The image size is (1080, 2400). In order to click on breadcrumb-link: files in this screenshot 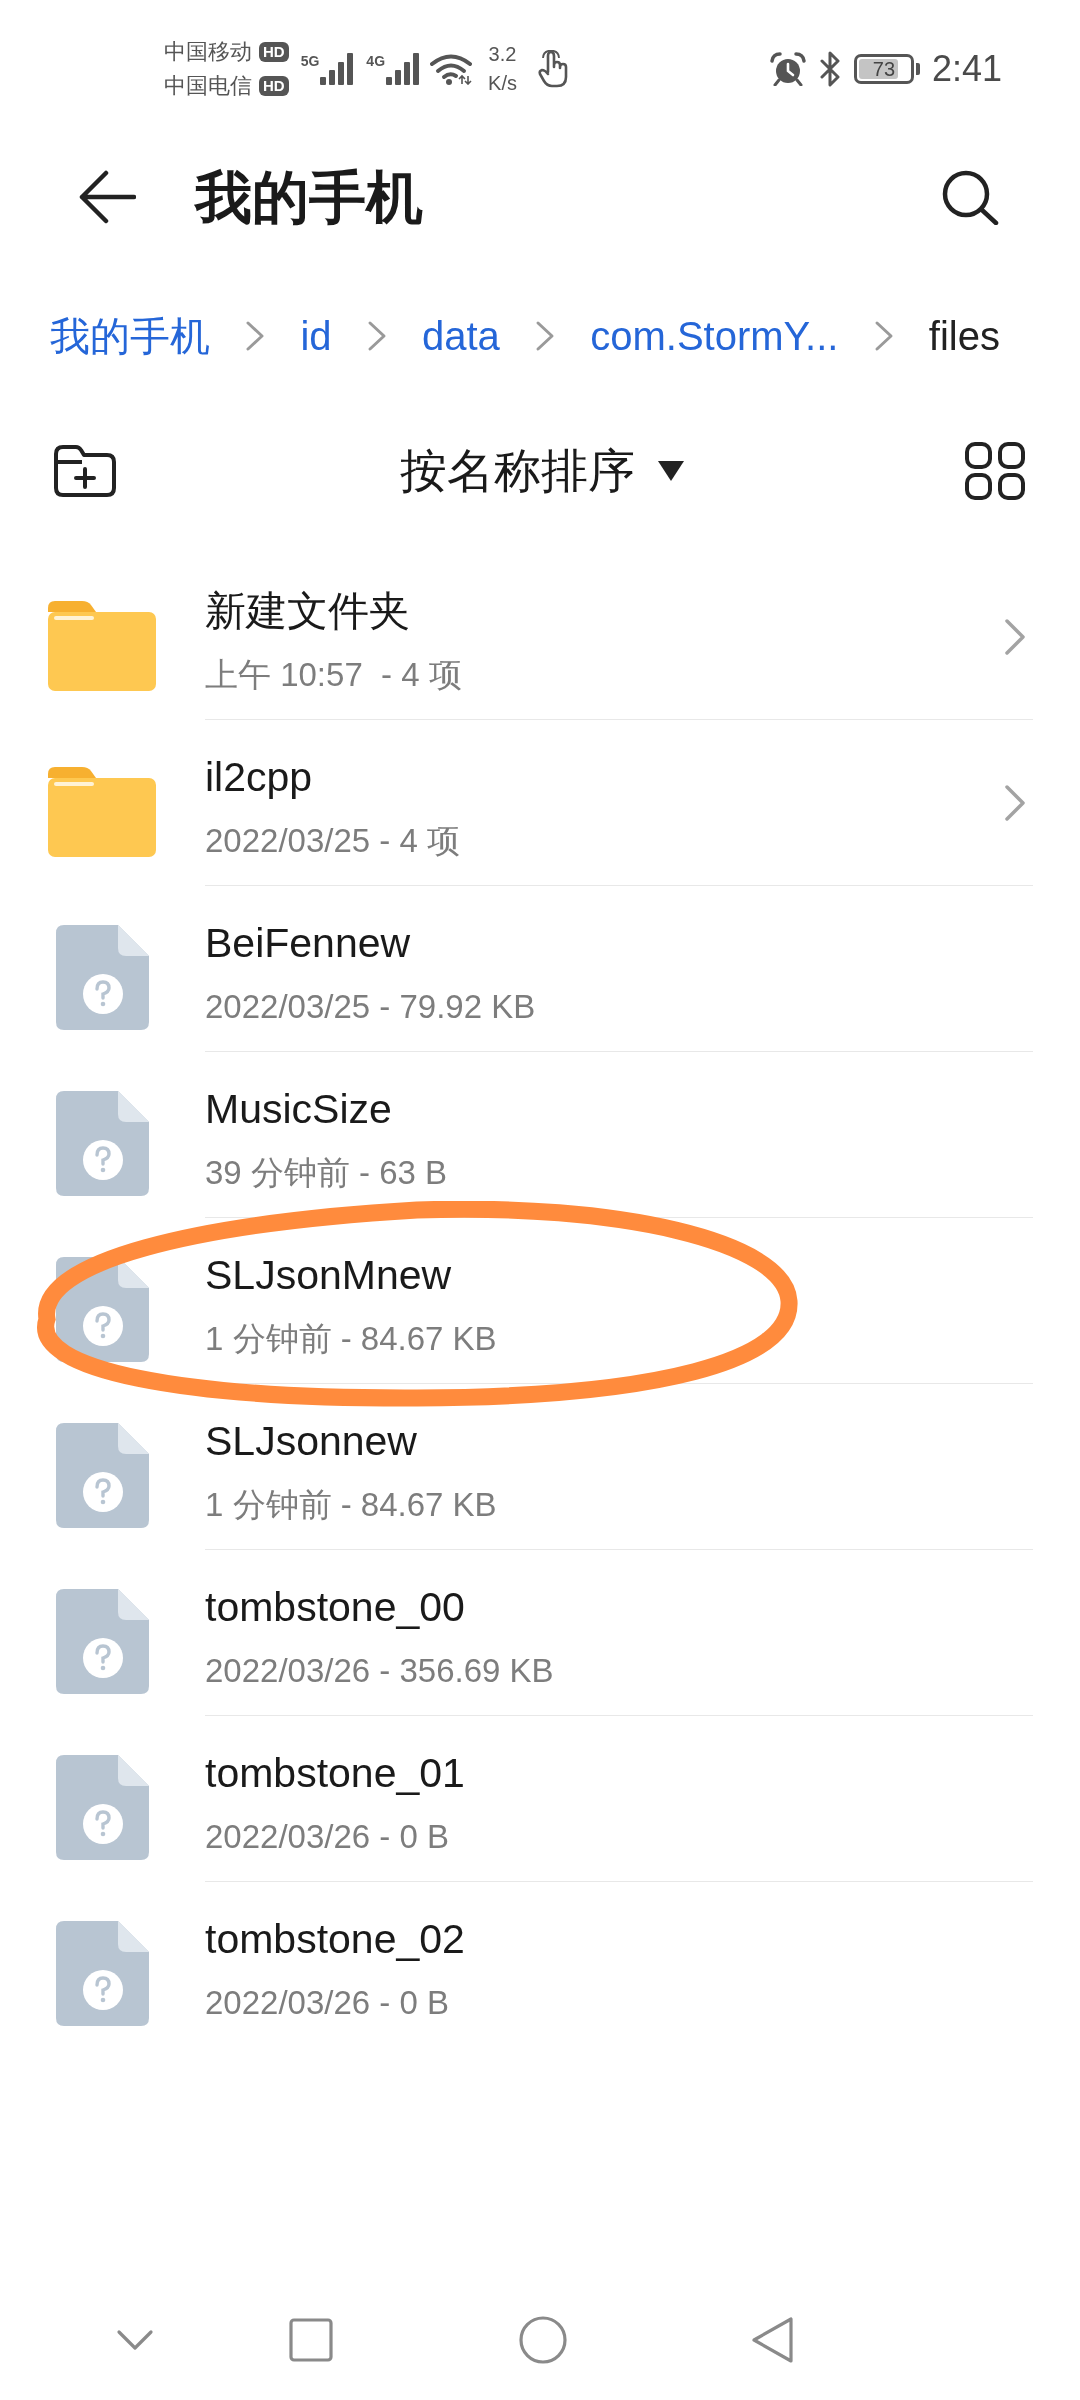, I will do `click(964, 336)`.